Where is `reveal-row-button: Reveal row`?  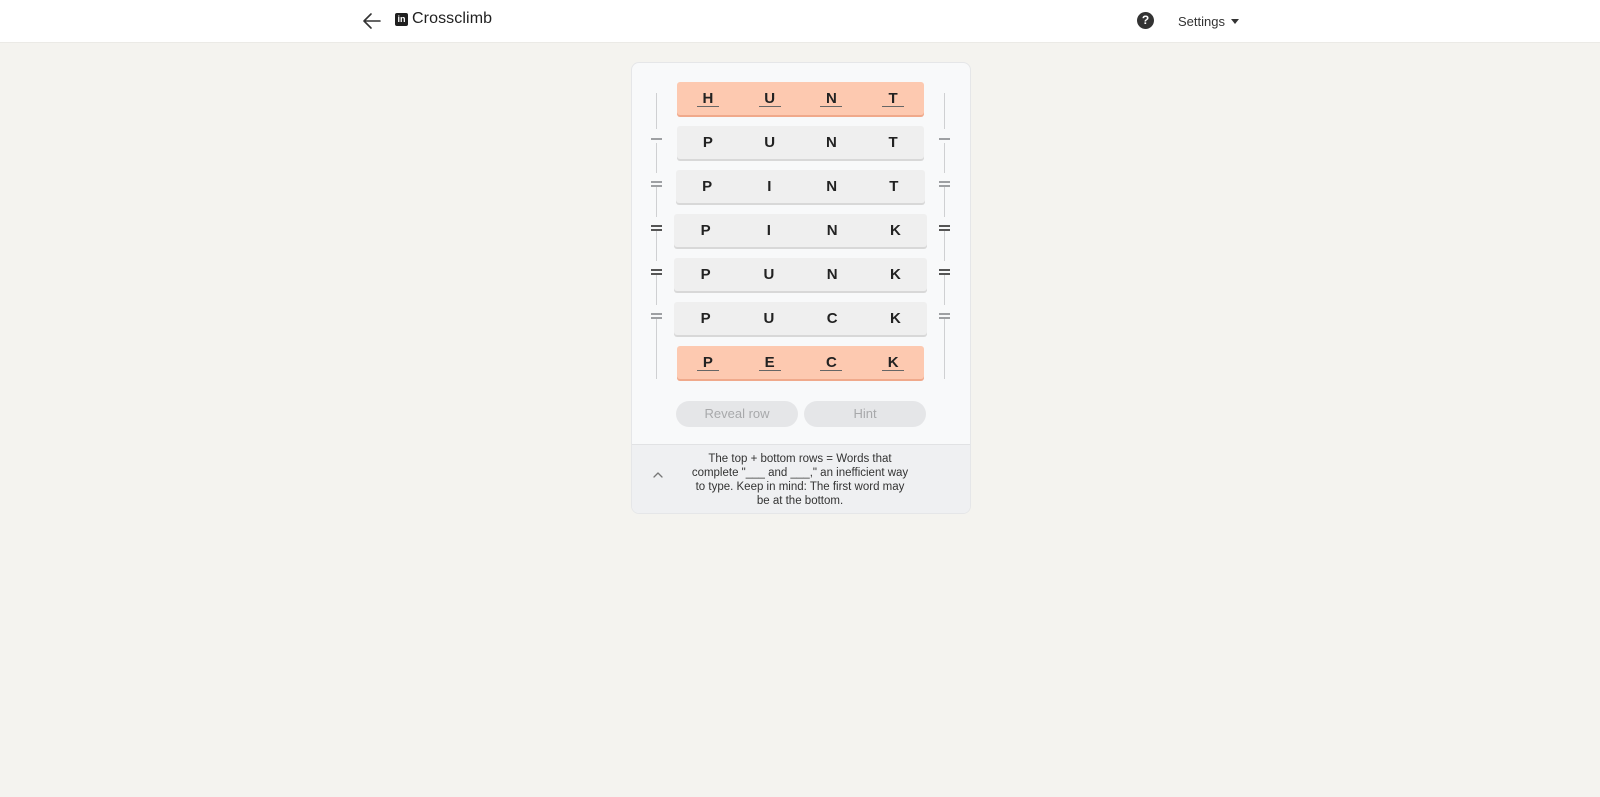
reveal-row-button: Reveal row is located at coordinates (737, 414).